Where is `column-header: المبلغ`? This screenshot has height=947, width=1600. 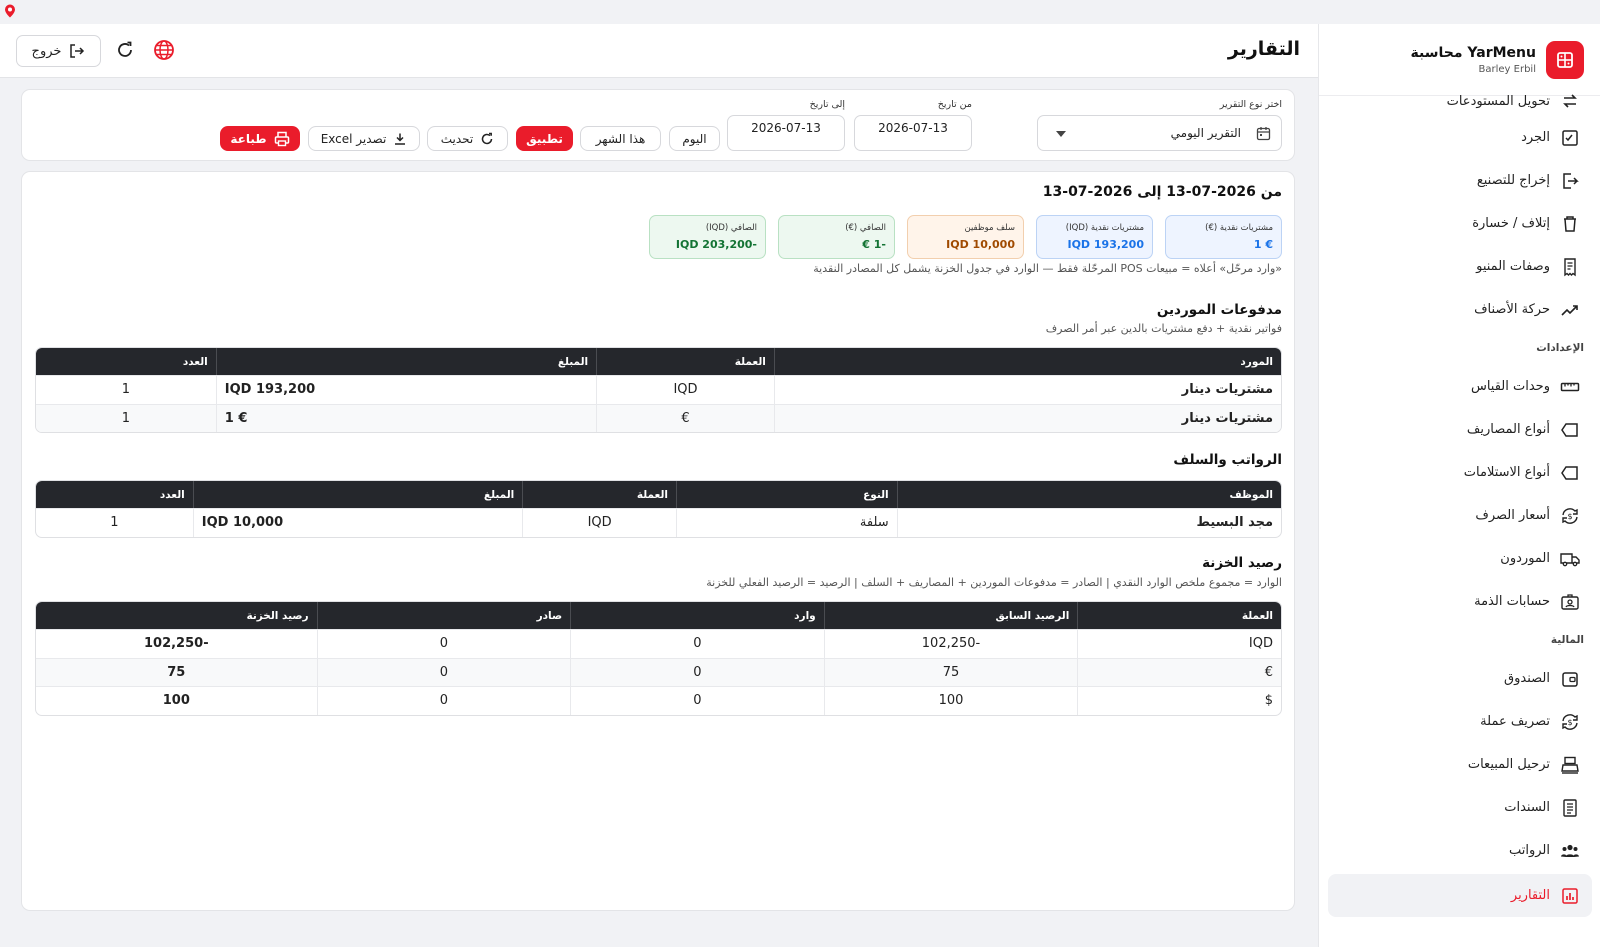
column-header: المبلغ is located at coordinates (406, 361).